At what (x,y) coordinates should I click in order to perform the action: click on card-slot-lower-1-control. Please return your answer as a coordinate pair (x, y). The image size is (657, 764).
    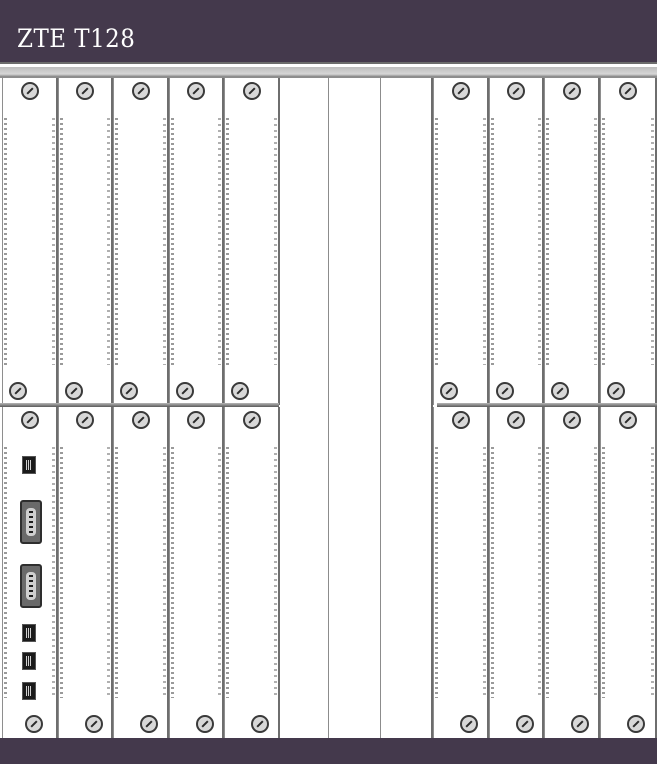
    Looking at the image, I should click on (30, 572).